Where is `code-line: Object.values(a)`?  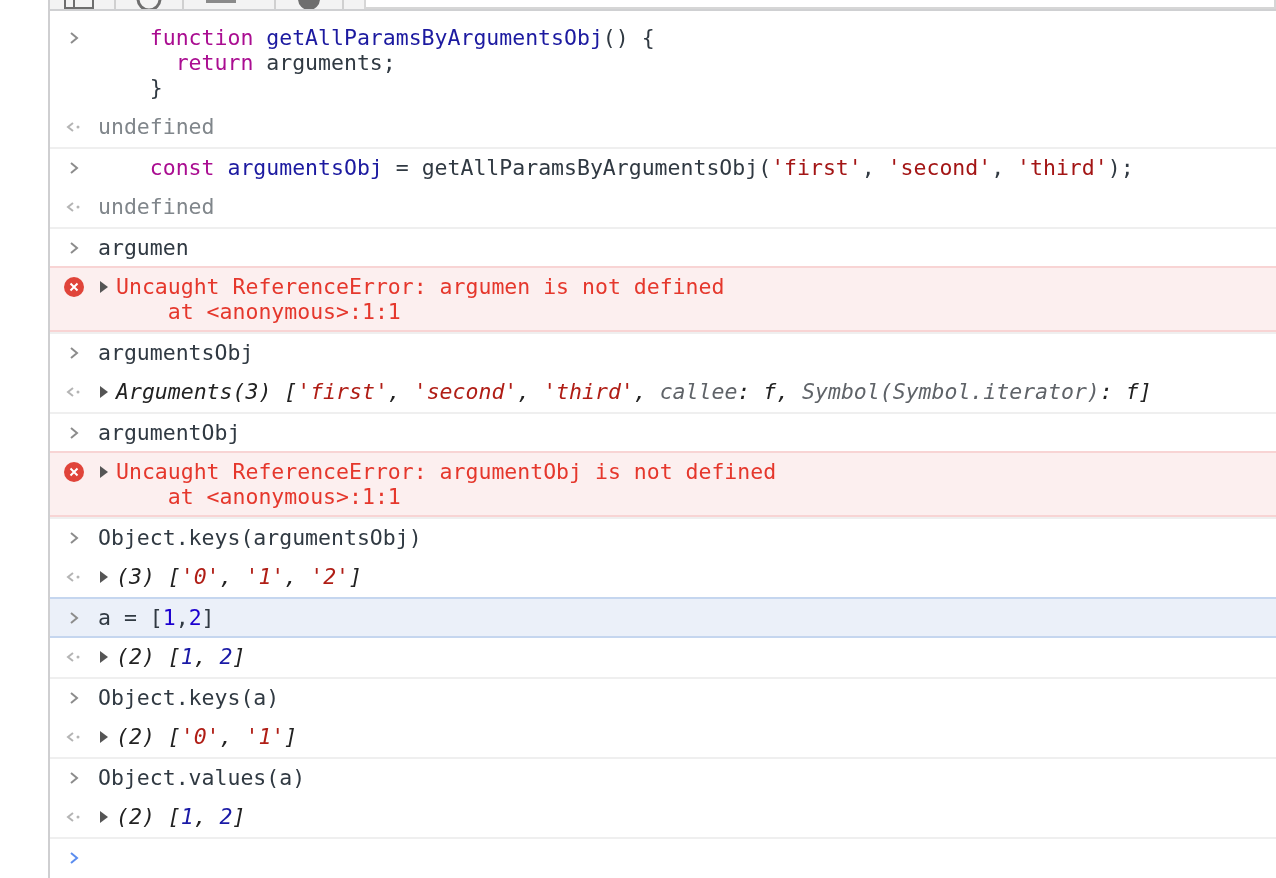
code-line: Object.values(a) is located at coordinates (202, 777).